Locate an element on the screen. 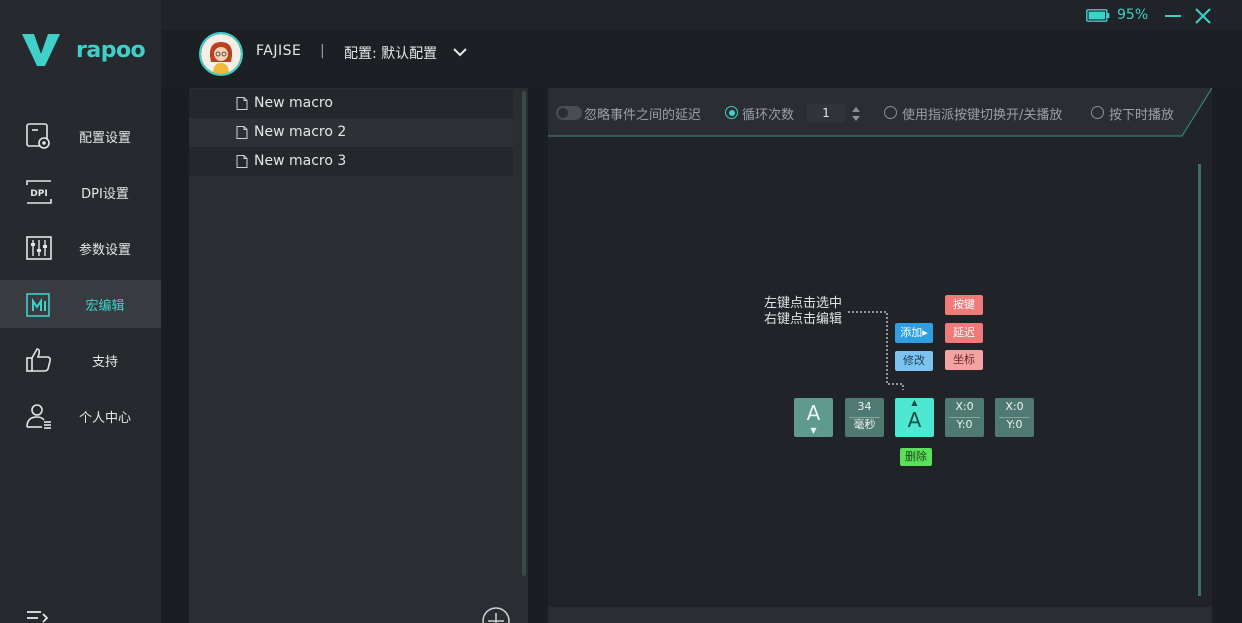 This screenshot has width=1242, height=623. editor-scrollbar is located at coordinates (1199, 380).